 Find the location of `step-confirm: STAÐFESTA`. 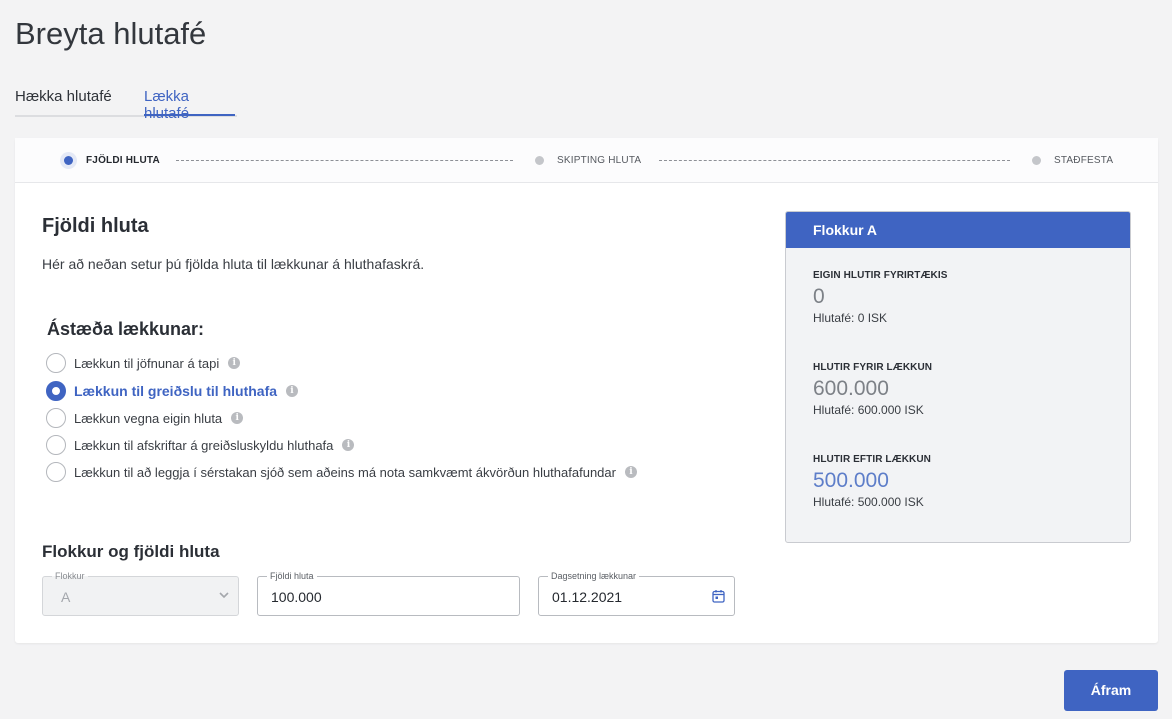

step-confirm: STAÐFESTA is located at coordinates (1072, 160).